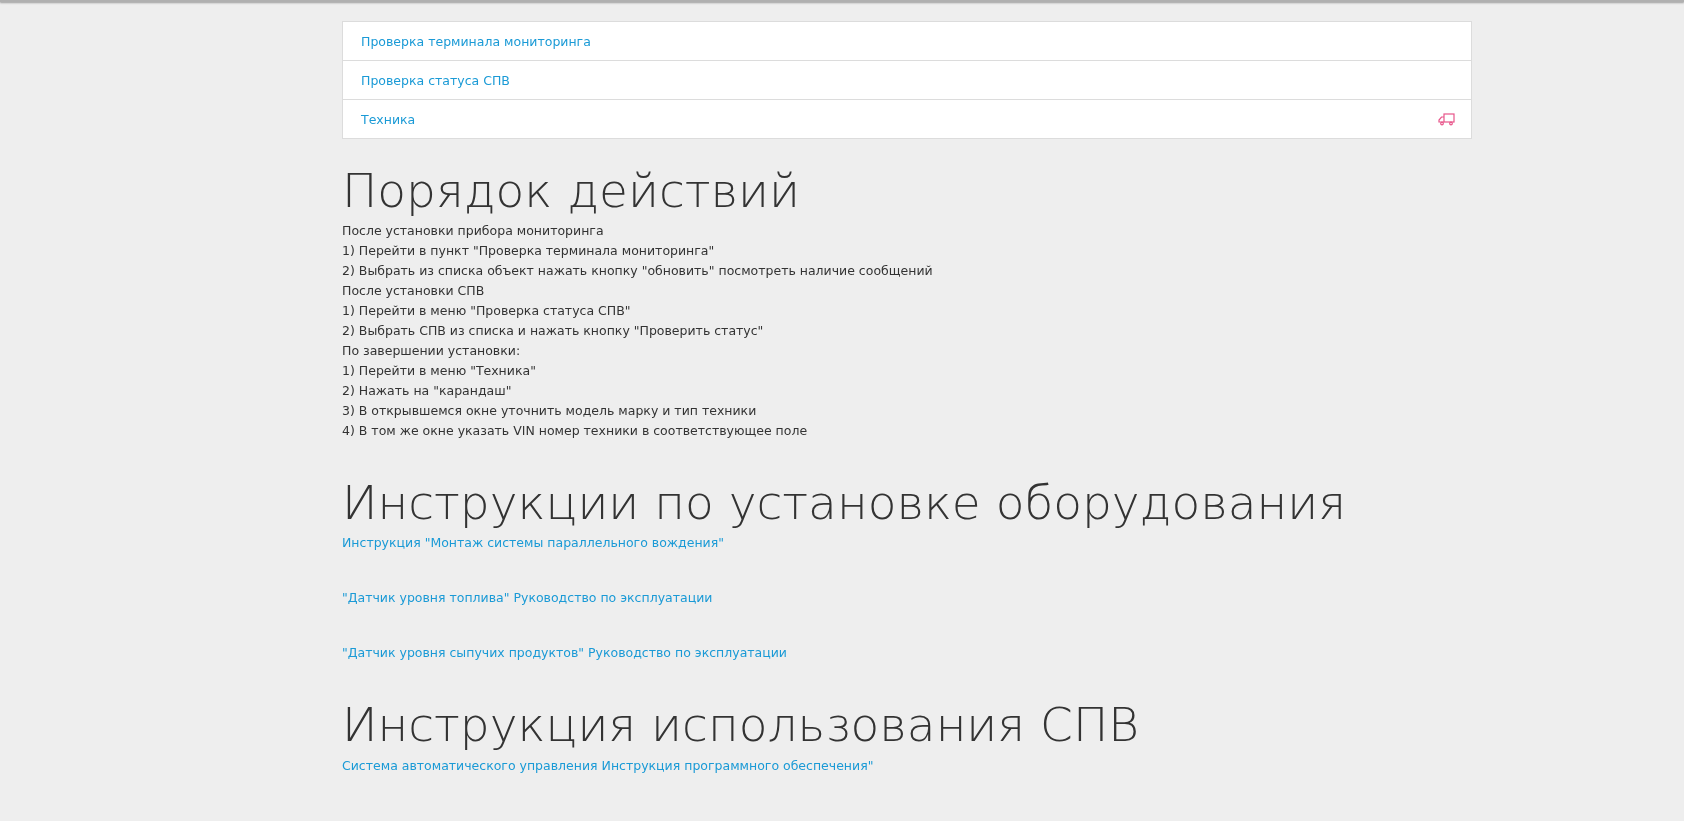  What do you see at coordinates (414, 290) in the screenshot?
I see `instruction-line: После установки СПВ` at bounding box center [414, 290].